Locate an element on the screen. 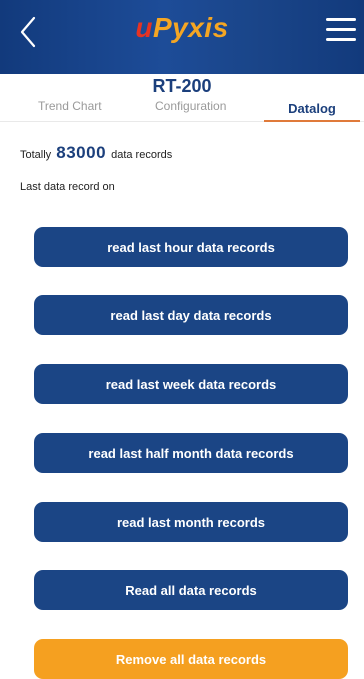  record-count-suffix: data records is located at coordinates (142, 155).